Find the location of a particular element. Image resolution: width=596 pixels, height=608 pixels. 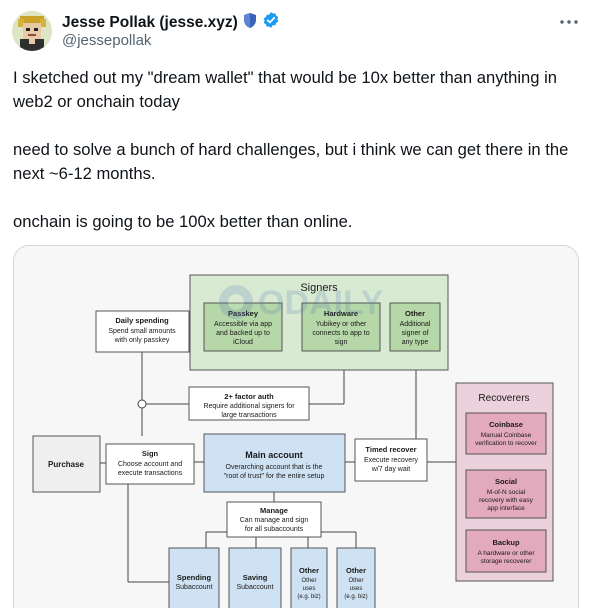

daily-spending-title: Daily spending is located at coordinates (142, 320).